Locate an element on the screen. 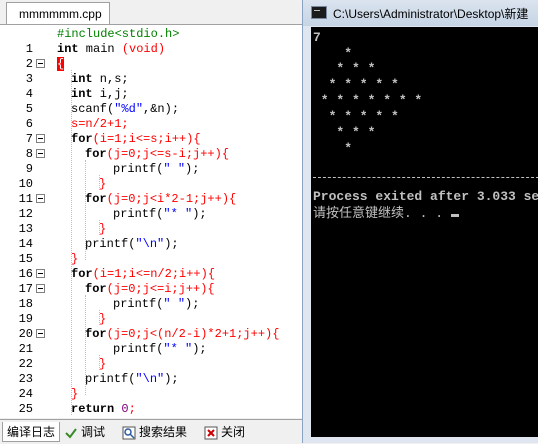  console-titlebar: C:\Users\Administrator\Desktop\新建 is located at coordinates (420, 13).